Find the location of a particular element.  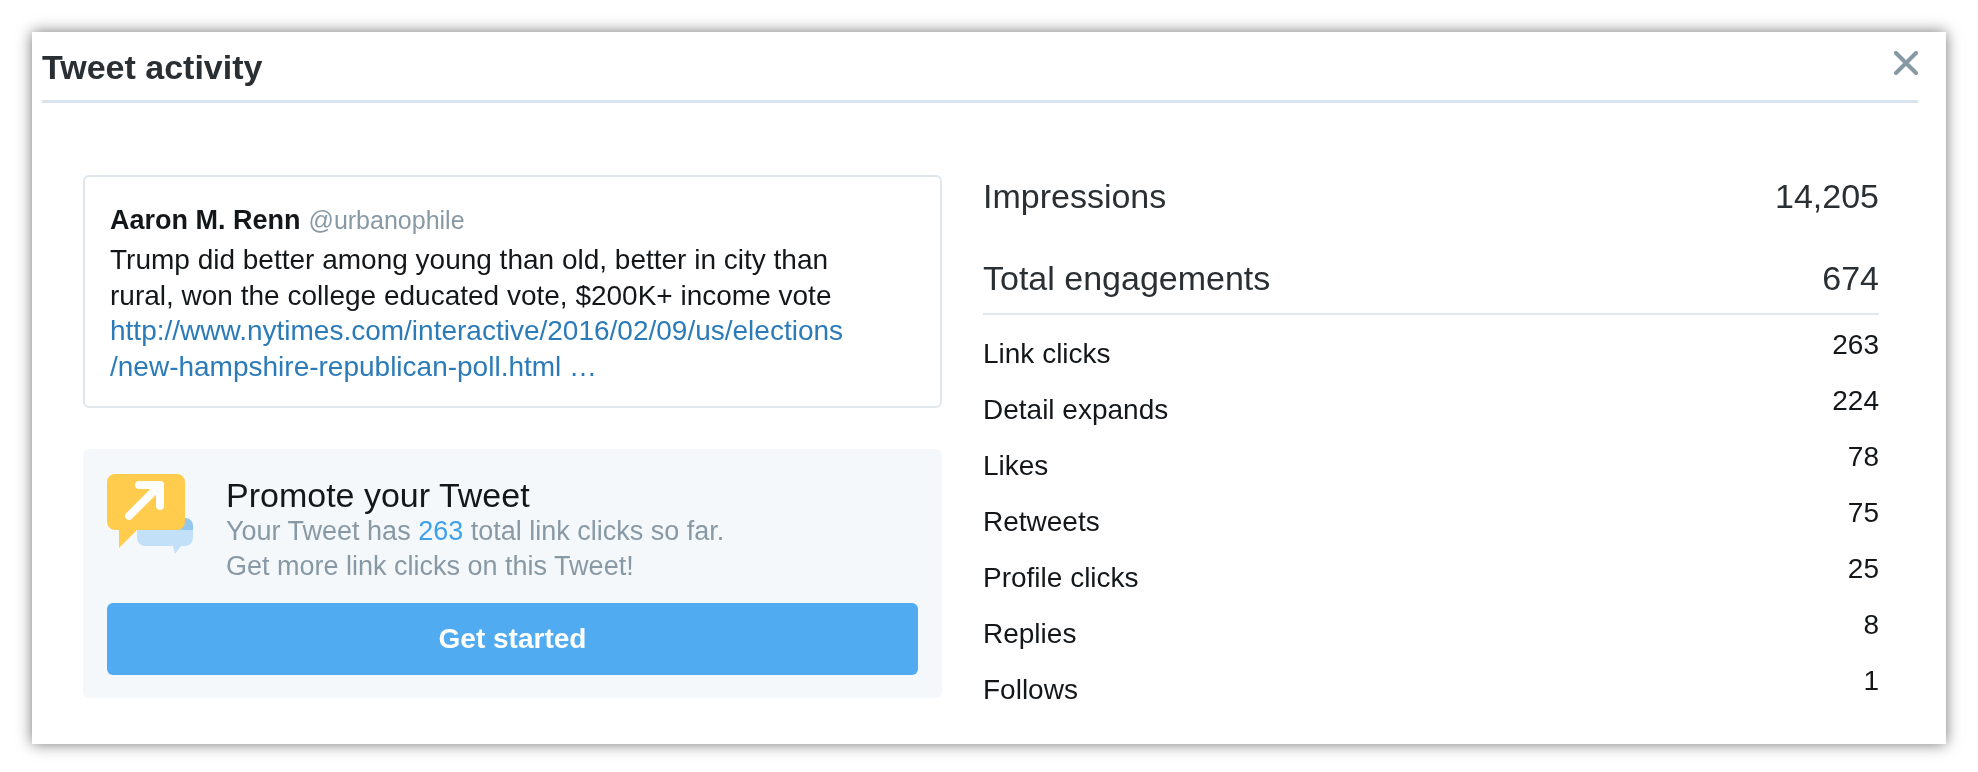

engagement-value: 263 is located at coordinates (1855, 345).